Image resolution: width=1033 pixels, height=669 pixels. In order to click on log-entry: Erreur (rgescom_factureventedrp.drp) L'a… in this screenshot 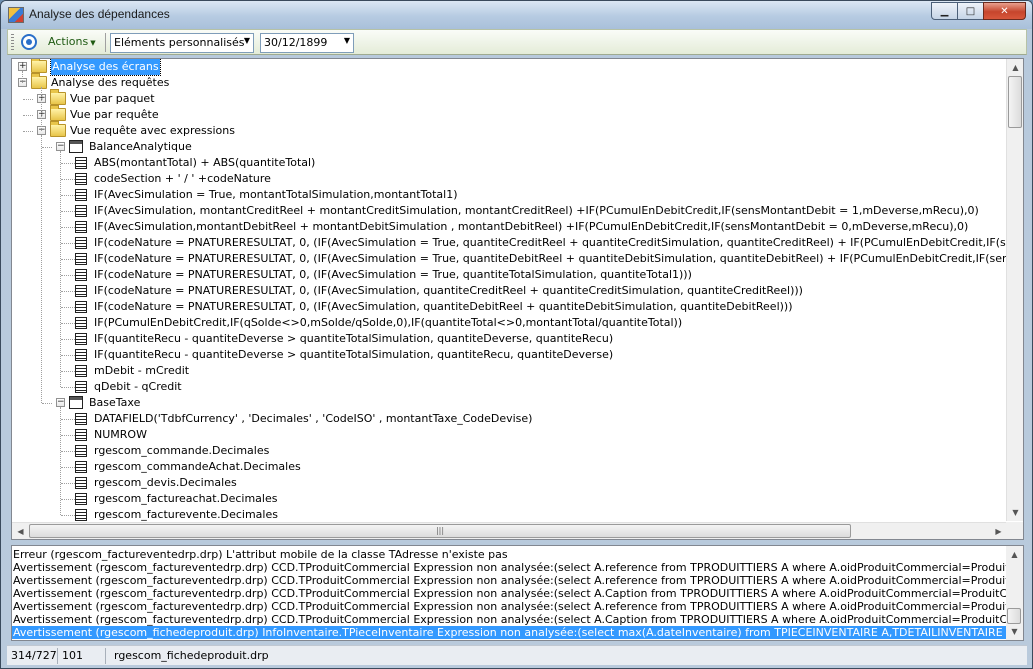, I will do `click(509, 554)`.